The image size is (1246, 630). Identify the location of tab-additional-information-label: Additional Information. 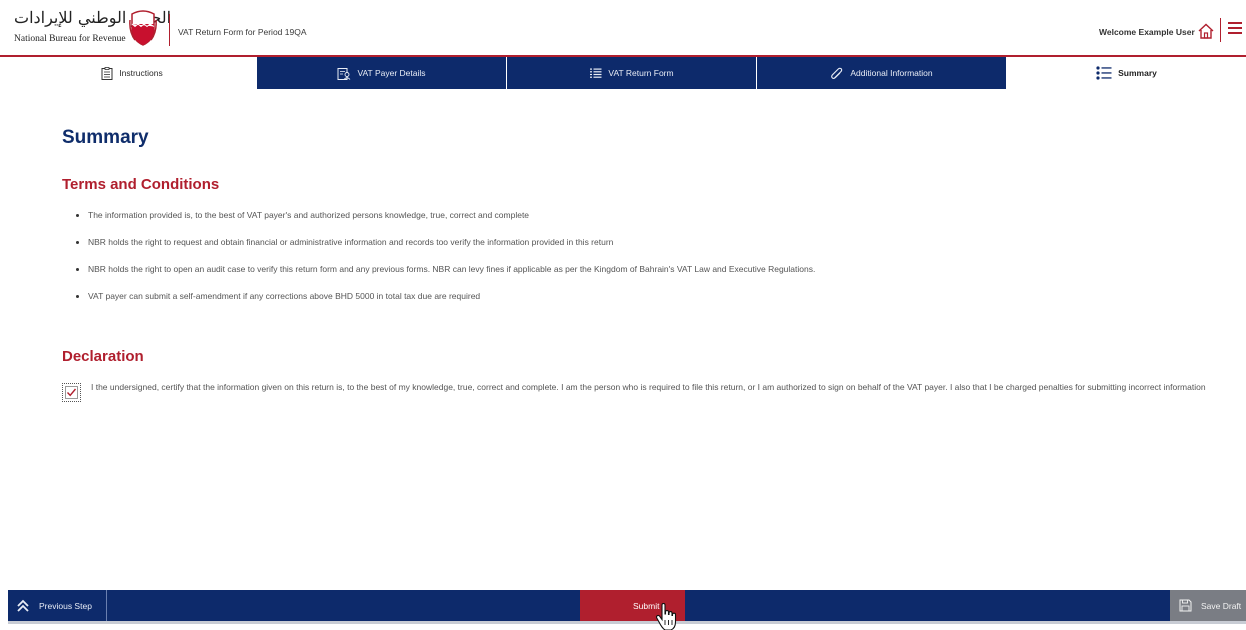
(891, 73).